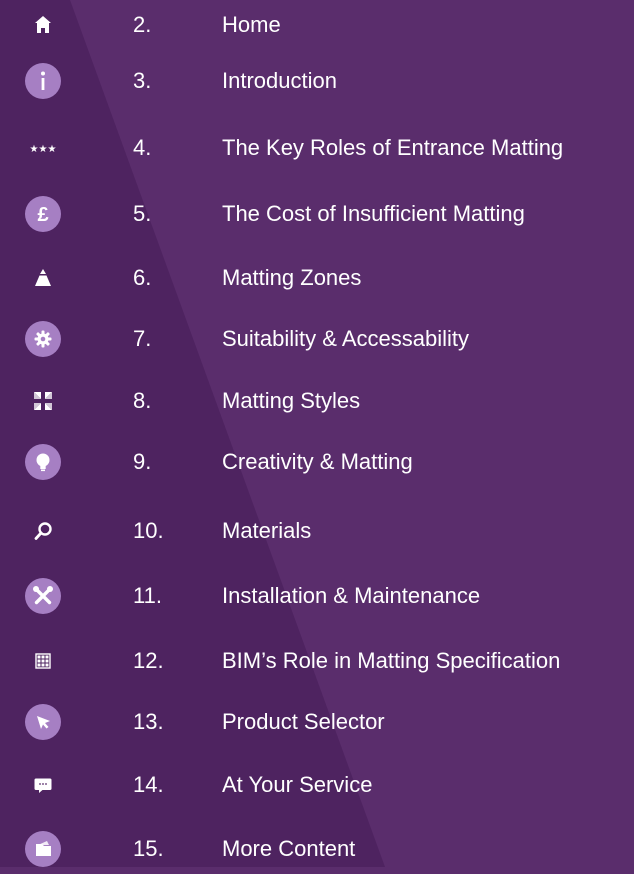 Image resolution: width=634 pixels, height=874 pixels. I want to click on toc-number: 13., so click(148, 721).